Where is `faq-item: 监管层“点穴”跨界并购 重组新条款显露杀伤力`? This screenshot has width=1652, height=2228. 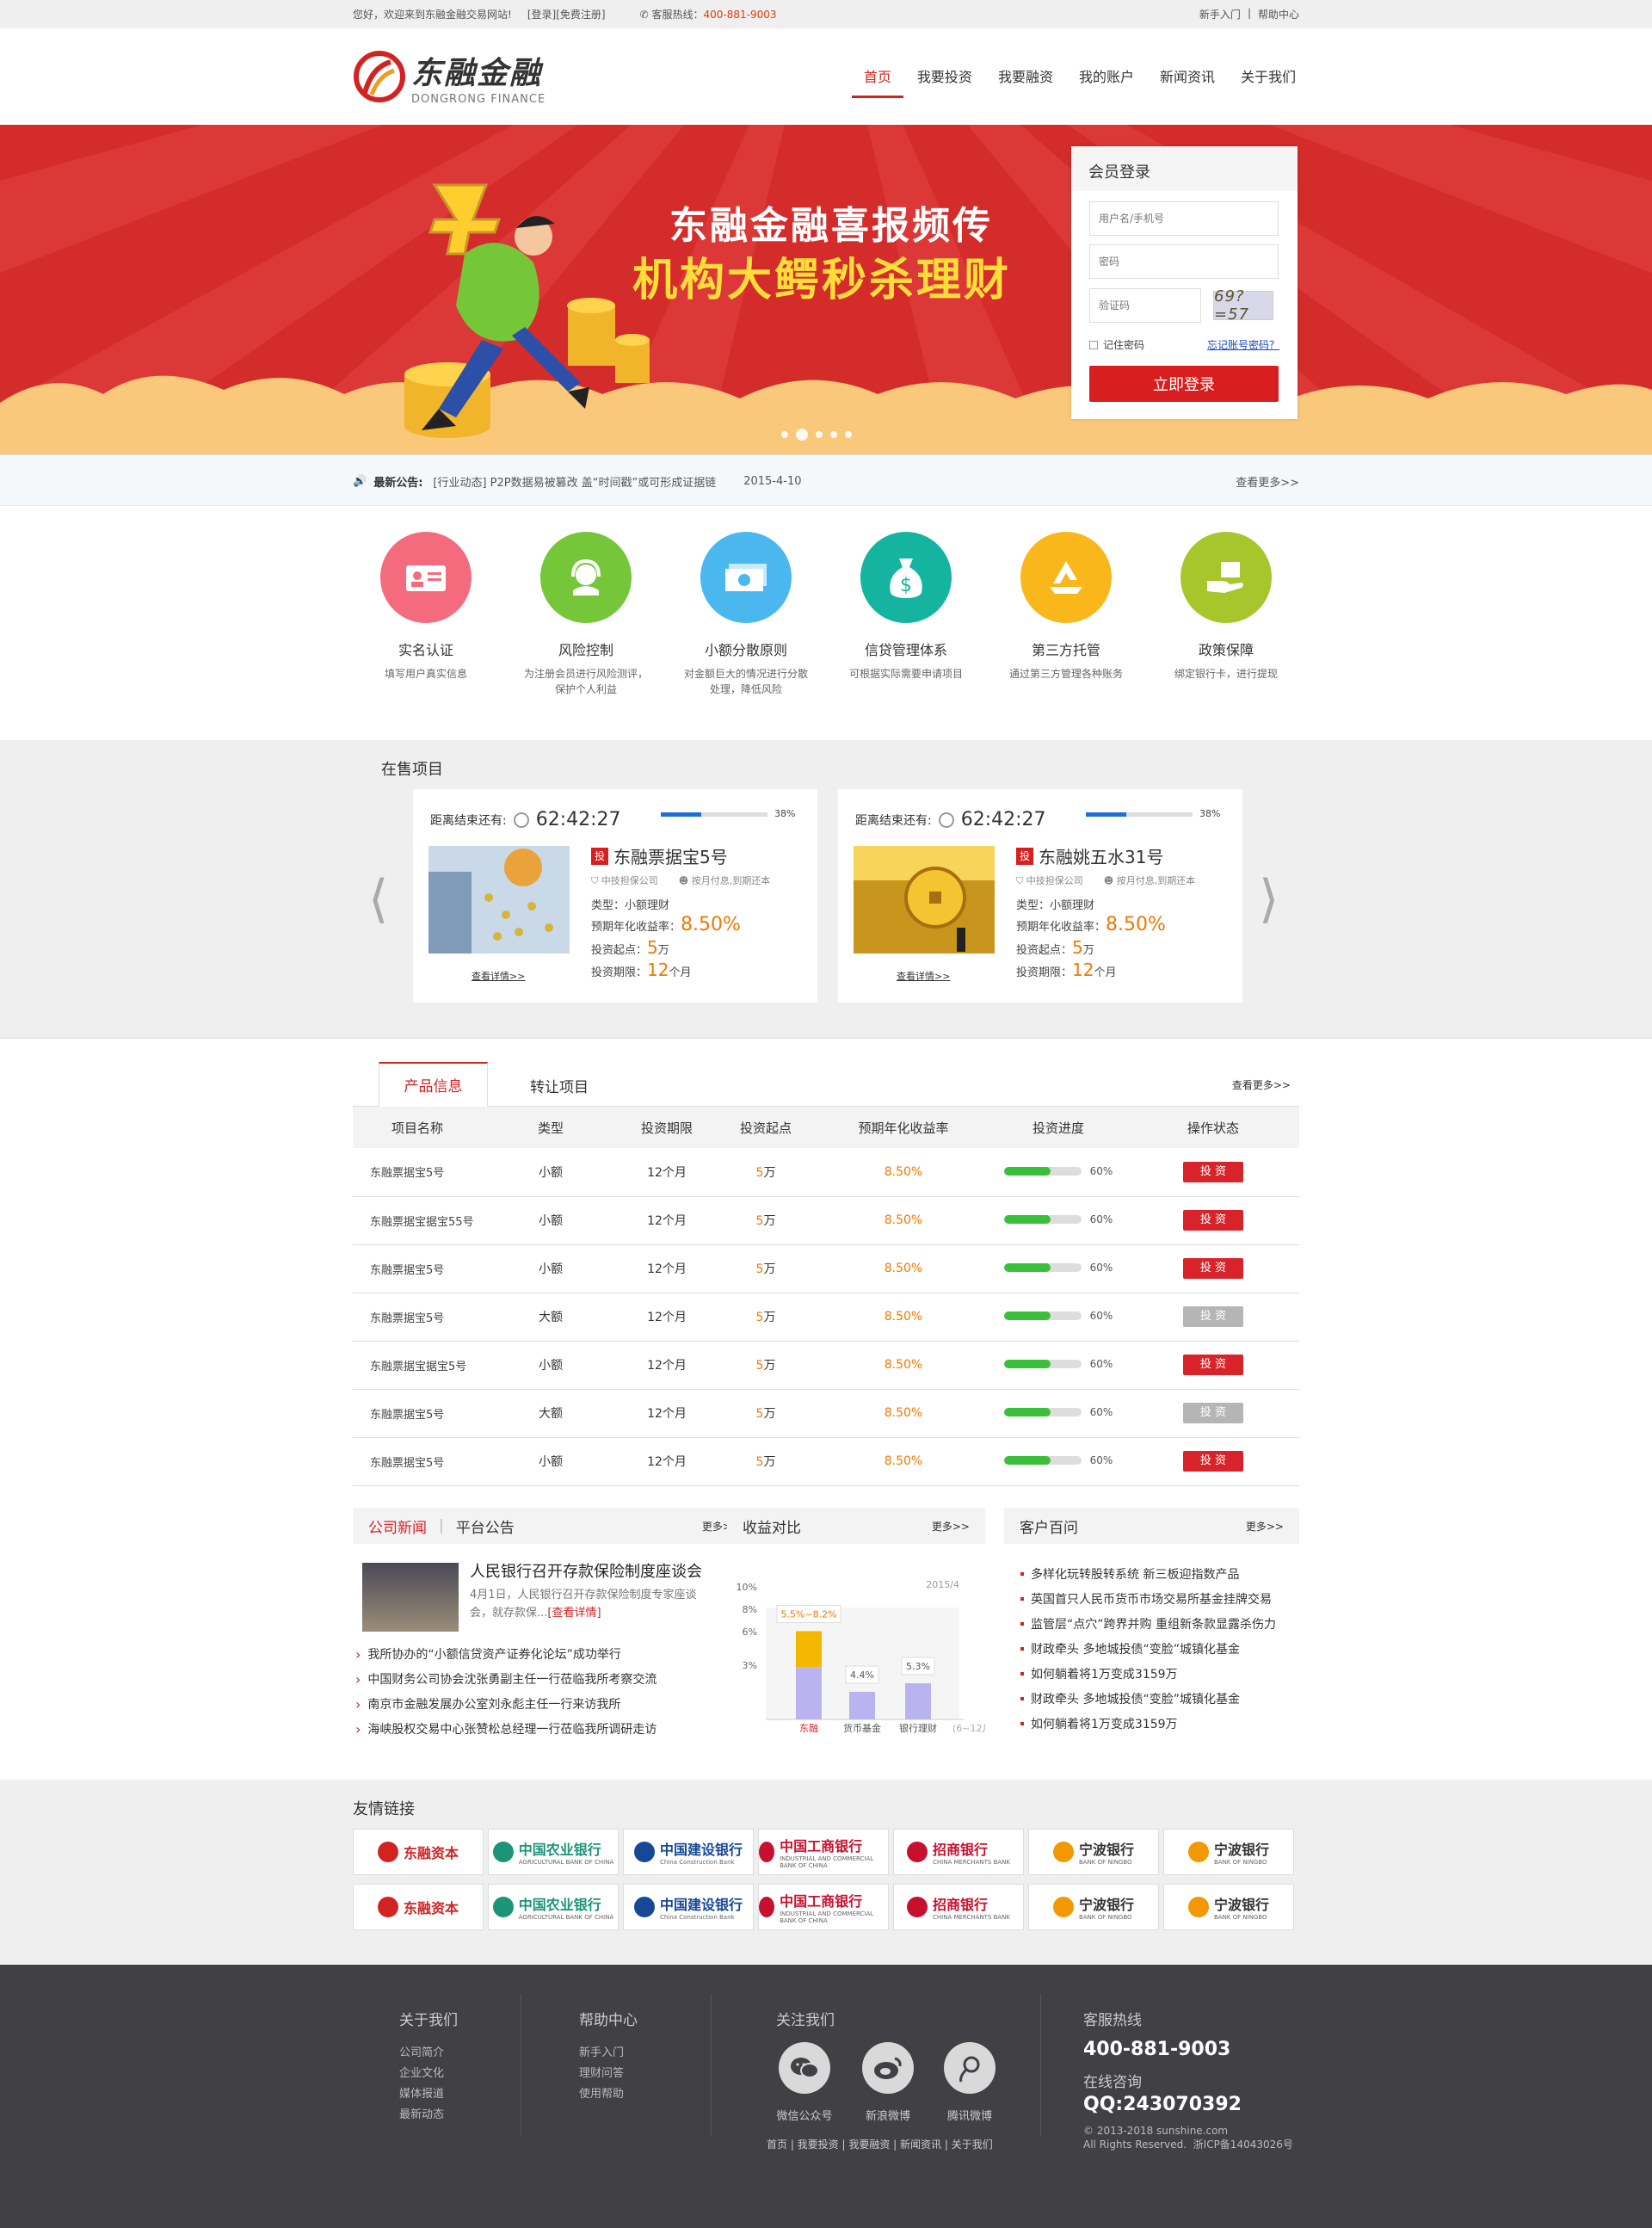 faq-item: 监管层“点穴”跨界并购 重组新条款显露杀伤力 is located at coordinates (1148, 1624).